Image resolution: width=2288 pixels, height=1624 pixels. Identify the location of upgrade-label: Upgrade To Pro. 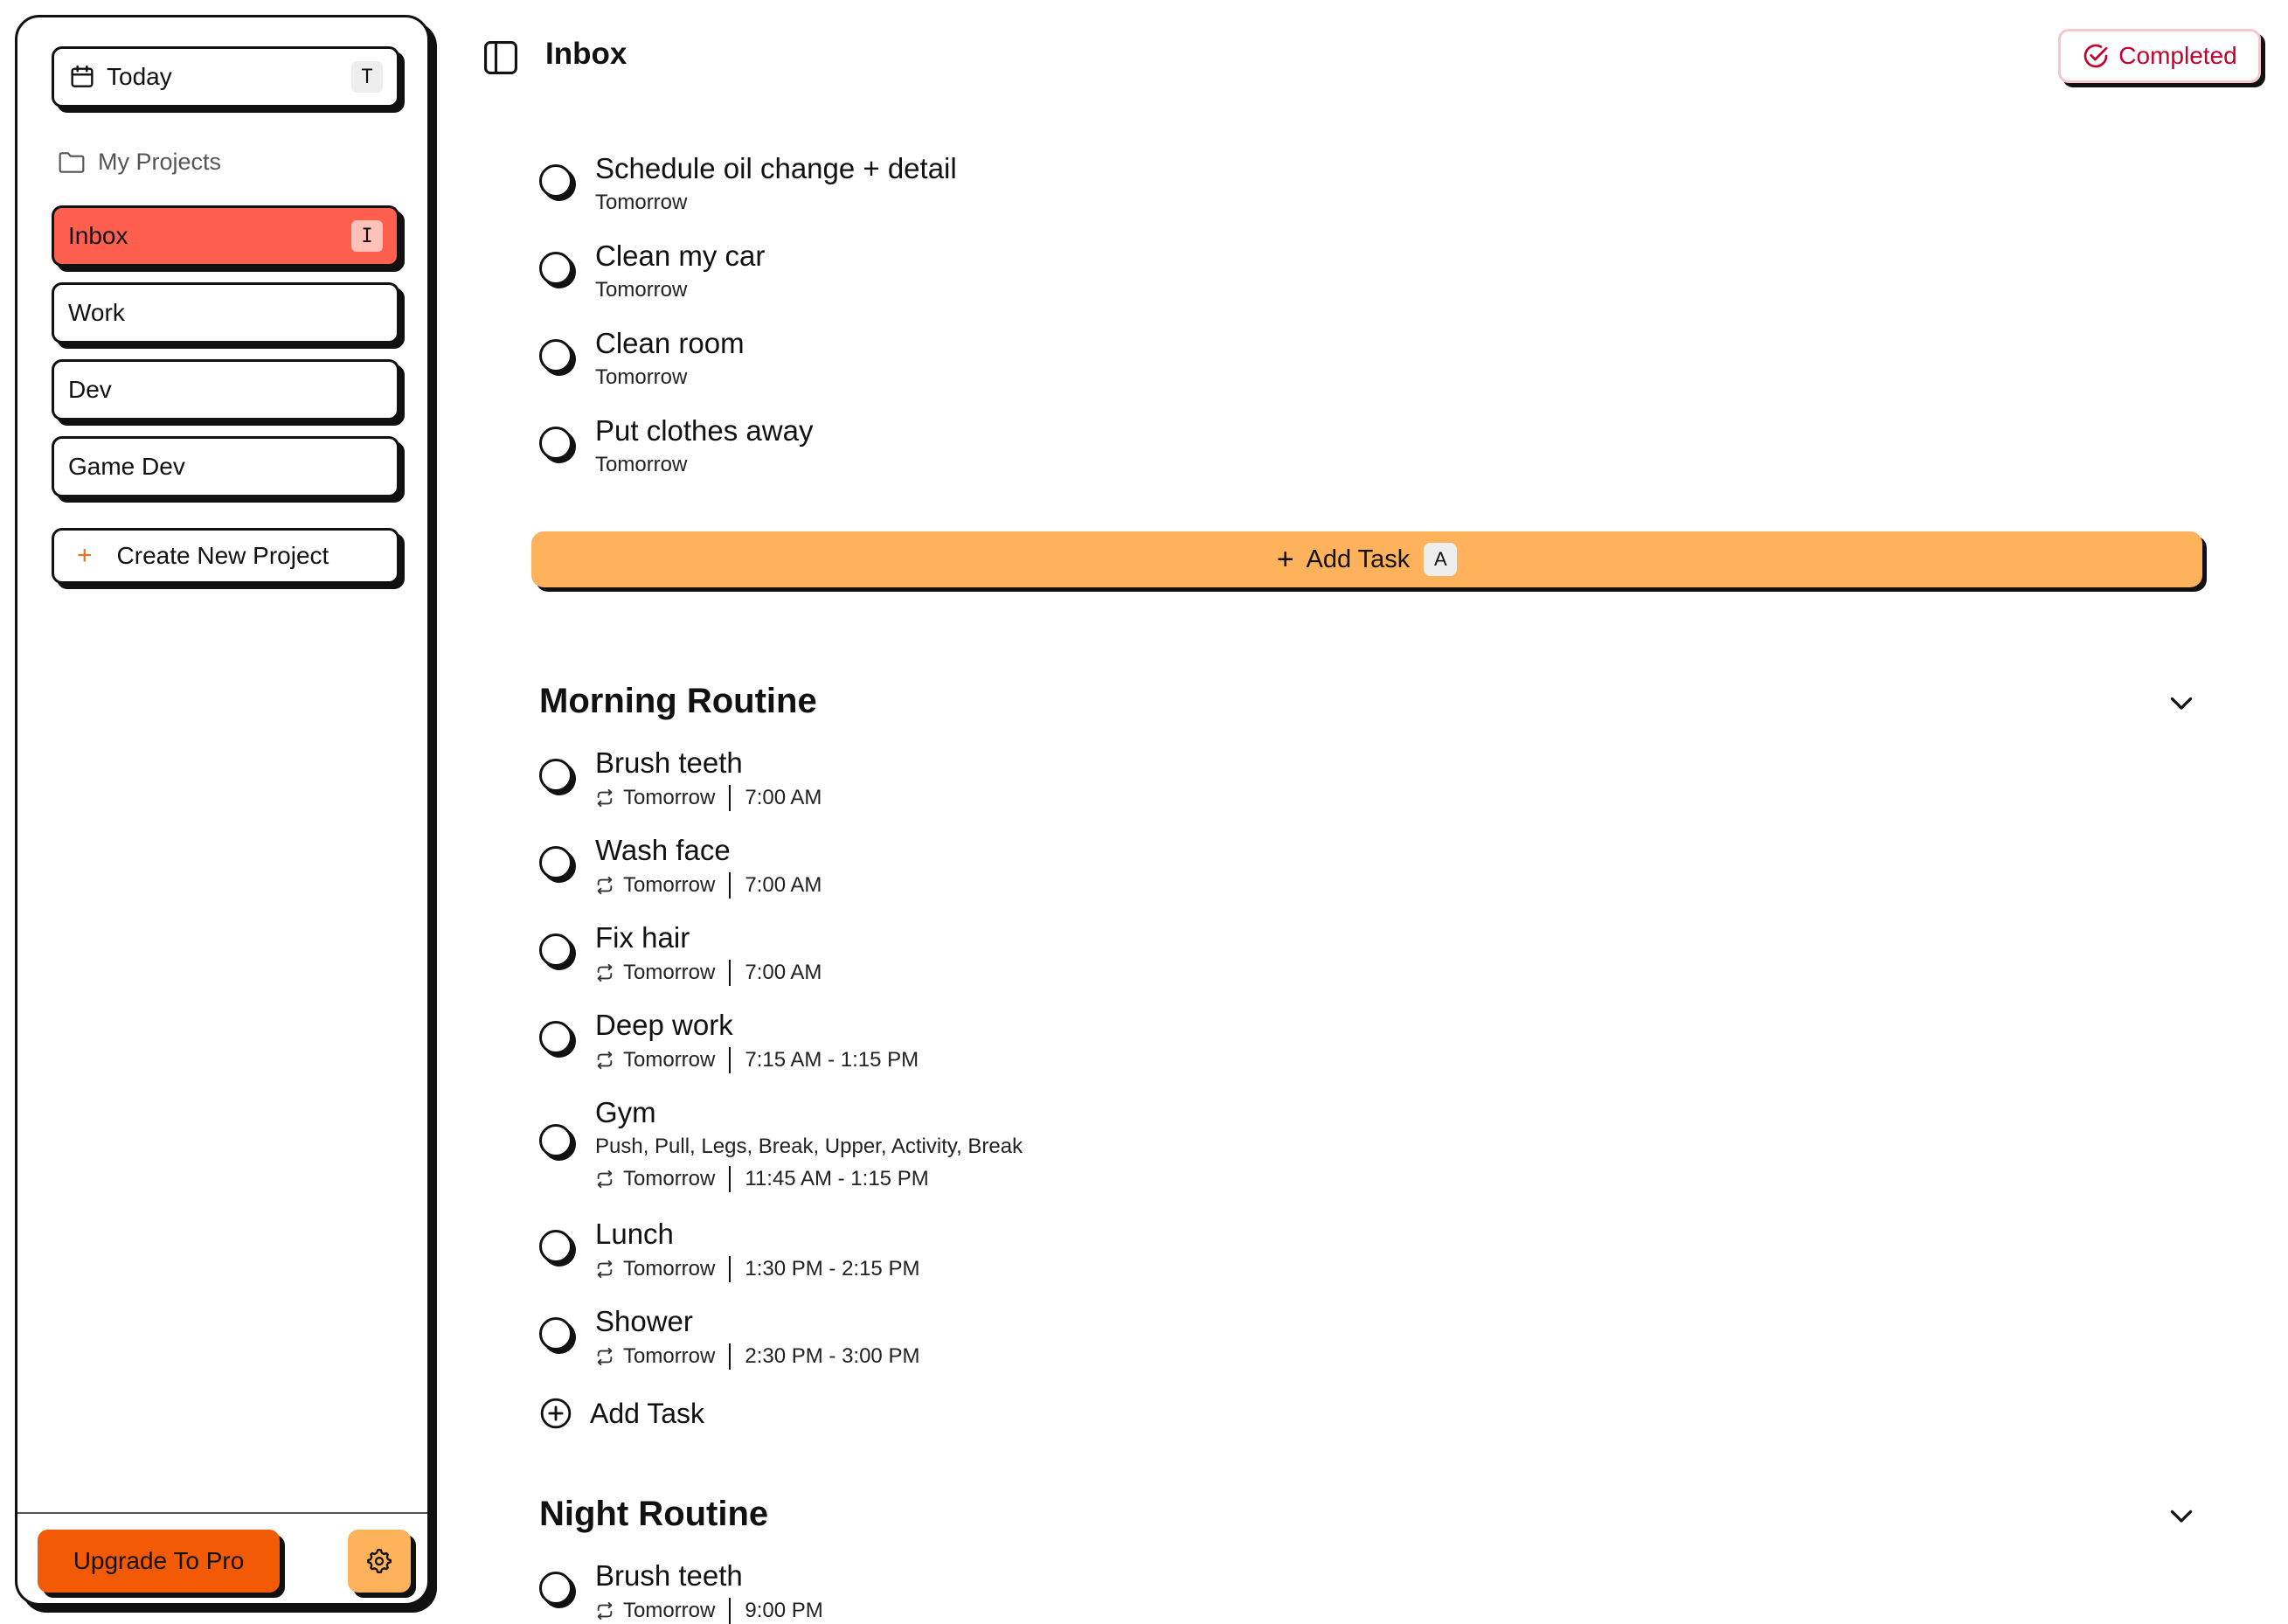
(159, 1560).